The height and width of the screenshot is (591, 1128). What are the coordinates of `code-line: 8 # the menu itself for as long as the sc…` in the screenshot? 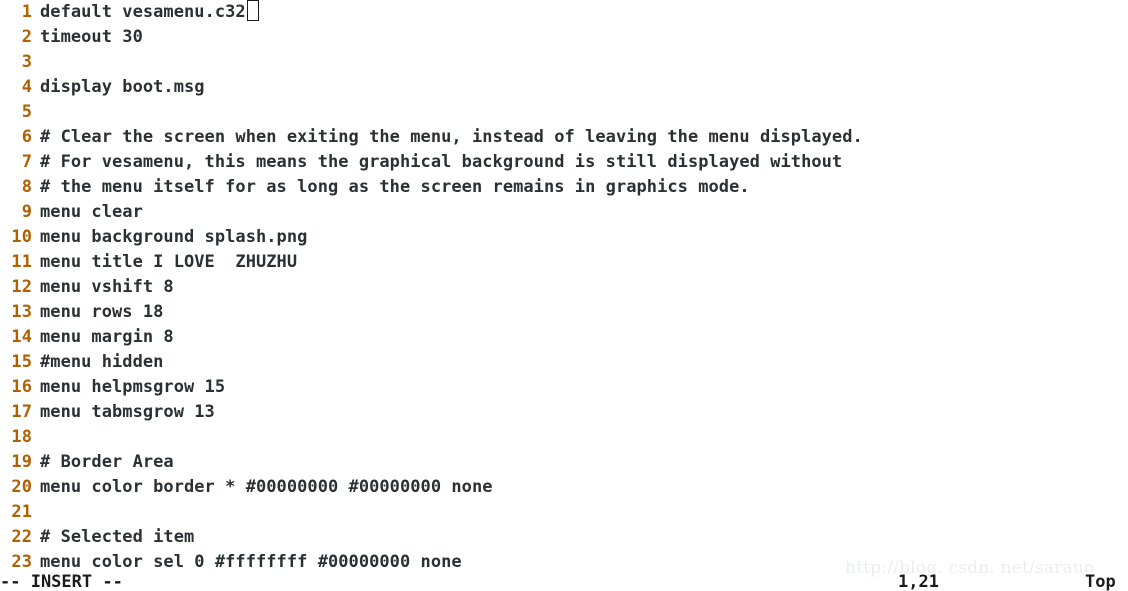 It's located at (564, 187).